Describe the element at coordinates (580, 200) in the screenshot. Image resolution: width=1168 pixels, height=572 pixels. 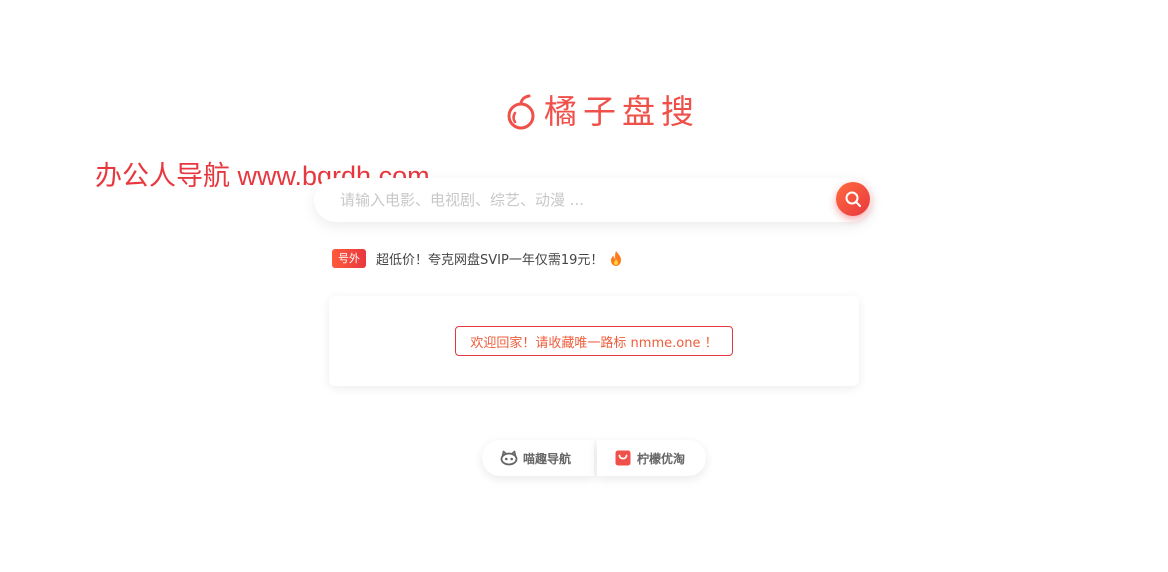
I see `search-input` at that location.